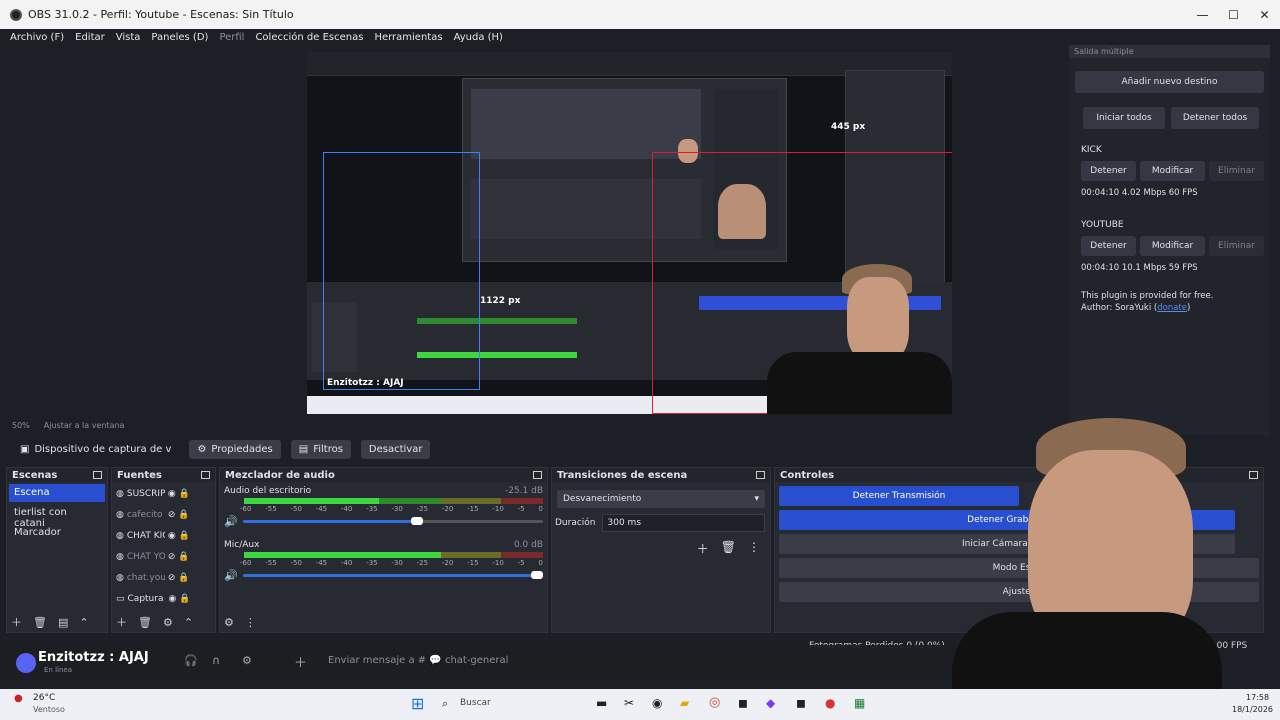 Image resolution: width=1280 pixels, height=720 pixels. What do you see at coordinates (1264, 14) in the screenshot?
I see `close-icon: ✕` at bounding box center [1264, 14].